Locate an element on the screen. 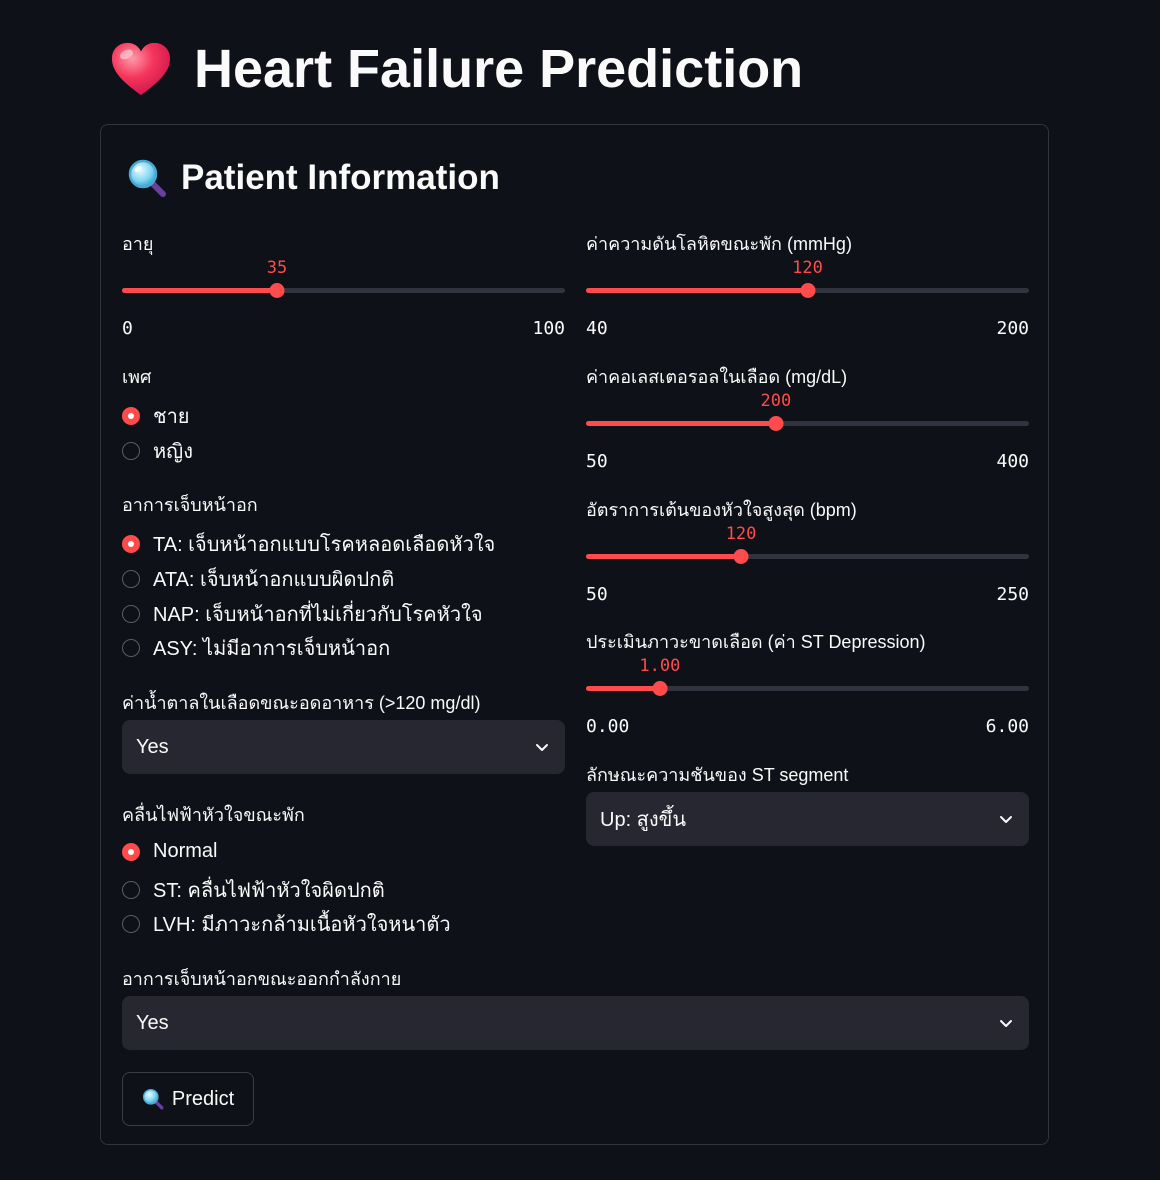 The width and height of the screenshot is (1160, 1180). cholesterol-slider-fill is located at coordinates (681, 423).